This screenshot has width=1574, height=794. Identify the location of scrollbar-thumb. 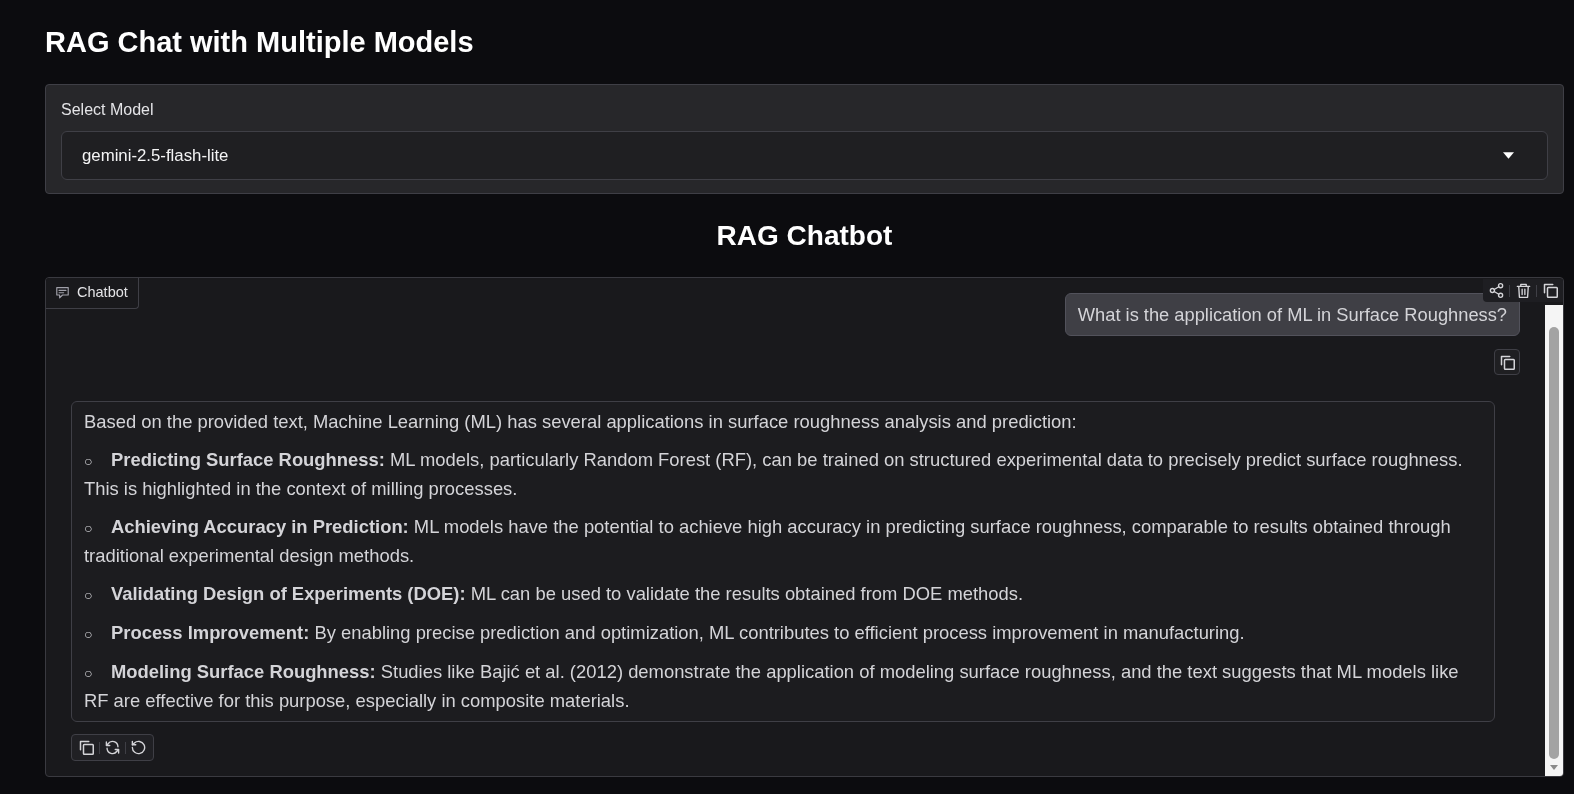
(1554, 543).